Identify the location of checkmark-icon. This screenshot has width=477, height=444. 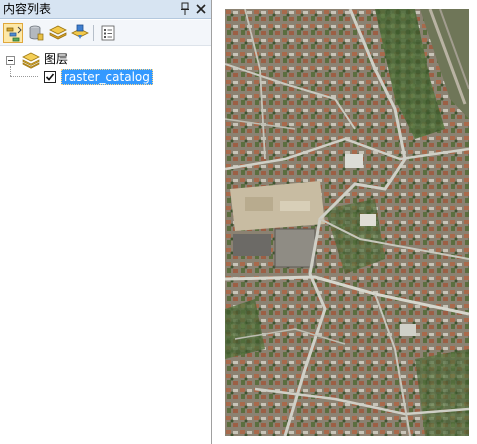
(50, 77).